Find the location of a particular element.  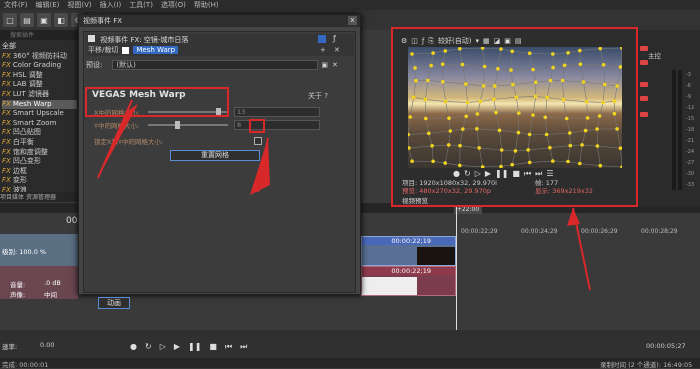

arrow-line is located at coordinates (115, 139).